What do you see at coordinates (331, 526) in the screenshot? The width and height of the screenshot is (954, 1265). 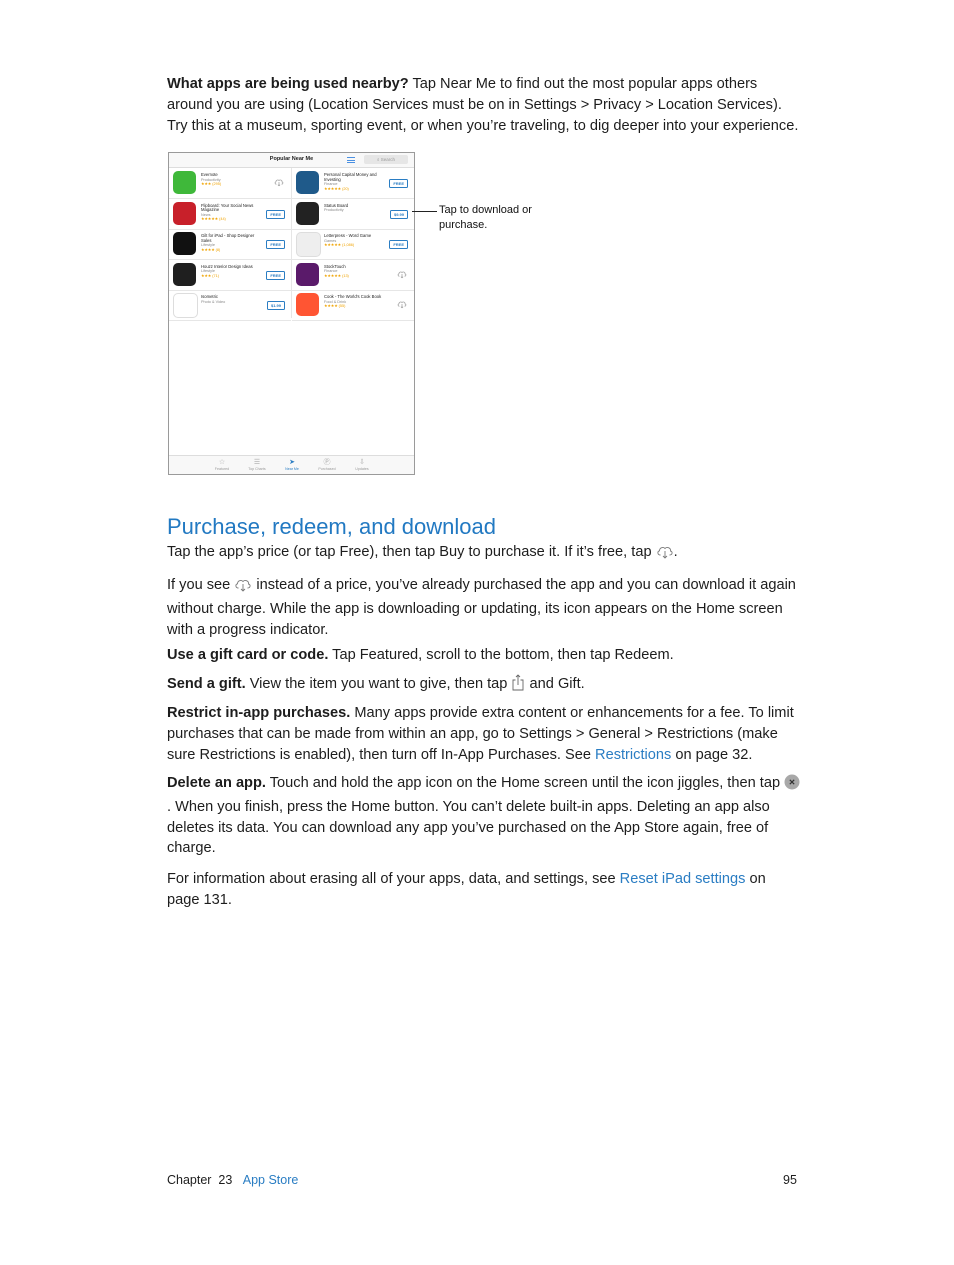 I see `section-heading: Purchase, redeem, and download` at bounding box center [331, 526].